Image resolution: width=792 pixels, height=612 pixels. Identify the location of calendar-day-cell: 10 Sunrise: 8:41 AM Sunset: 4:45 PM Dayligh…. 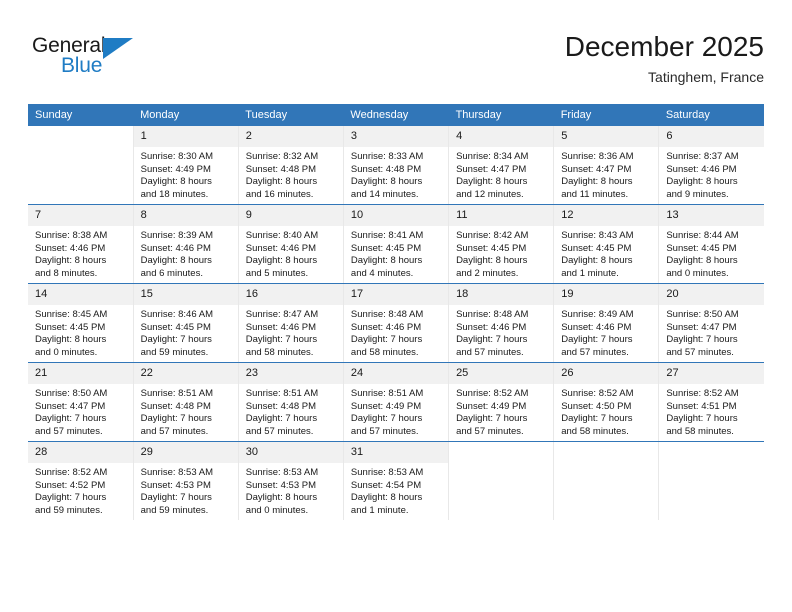
(395, 244).